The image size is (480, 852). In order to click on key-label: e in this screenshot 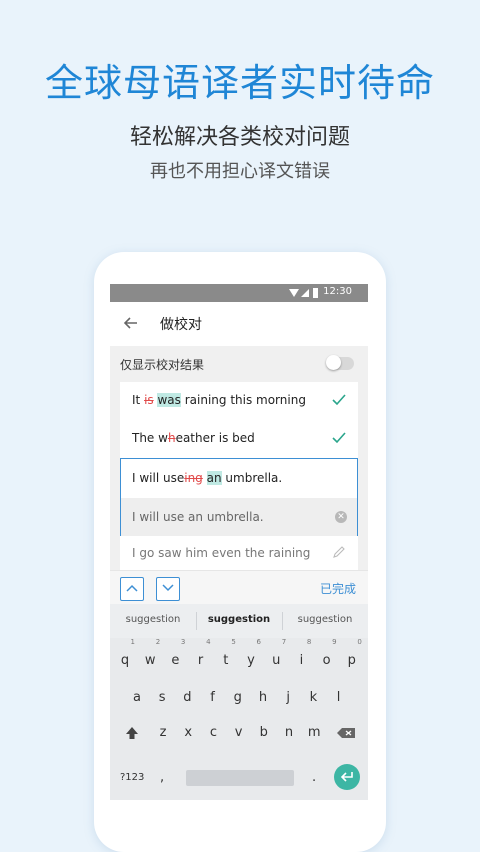, I will do `click(175, 660)`.